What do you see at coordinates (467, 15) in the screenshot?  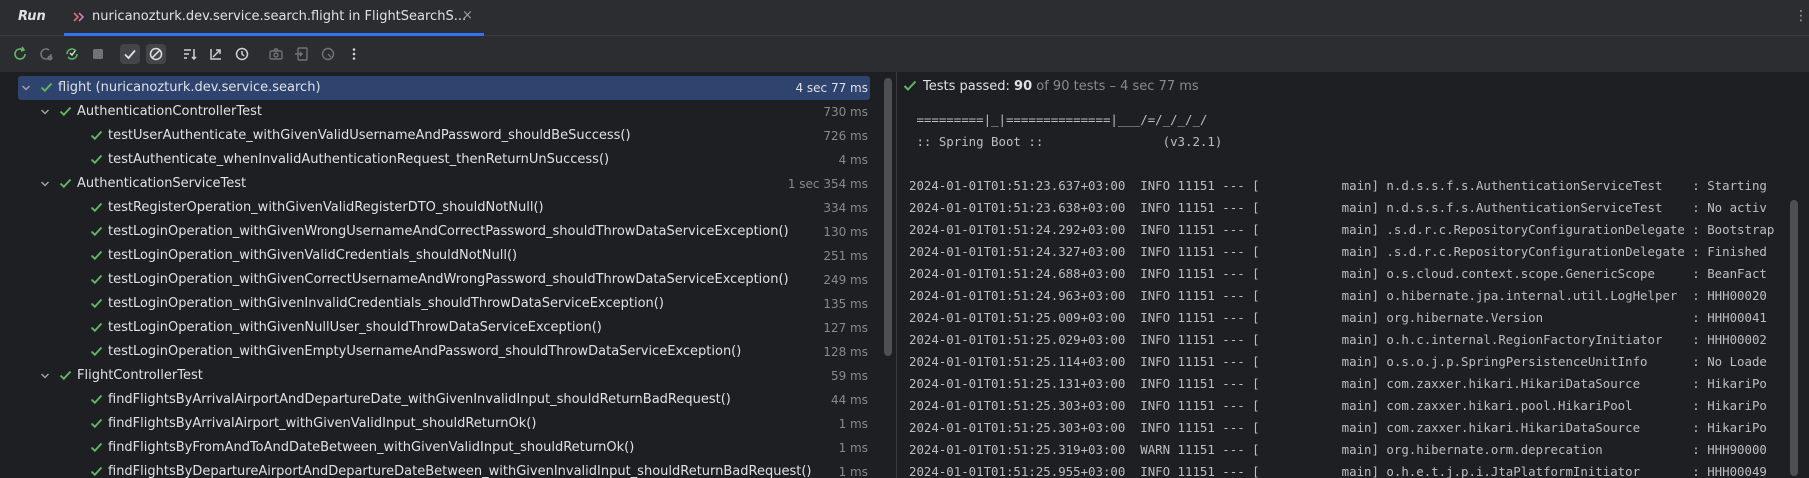 I see `close-tab-icon: ×` at bounding box center [467, 15].